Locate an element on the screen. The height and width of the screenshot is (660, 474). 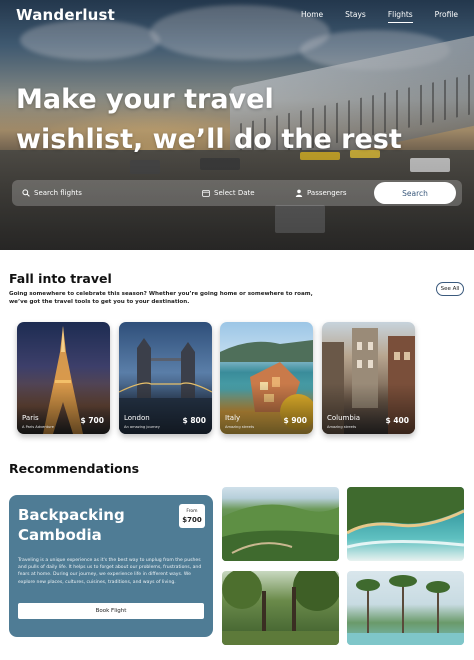
recommendation-photo-hills is located at coordinates (280, 524).